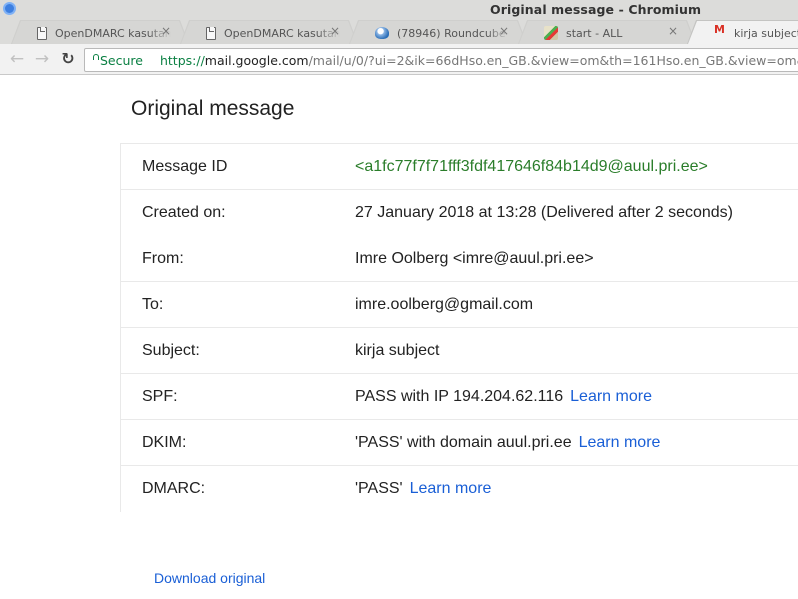 The height and width of the screenshot is (599, 798). I want to click on dkim-learn-more-link: Learn more, so click(620, 442).